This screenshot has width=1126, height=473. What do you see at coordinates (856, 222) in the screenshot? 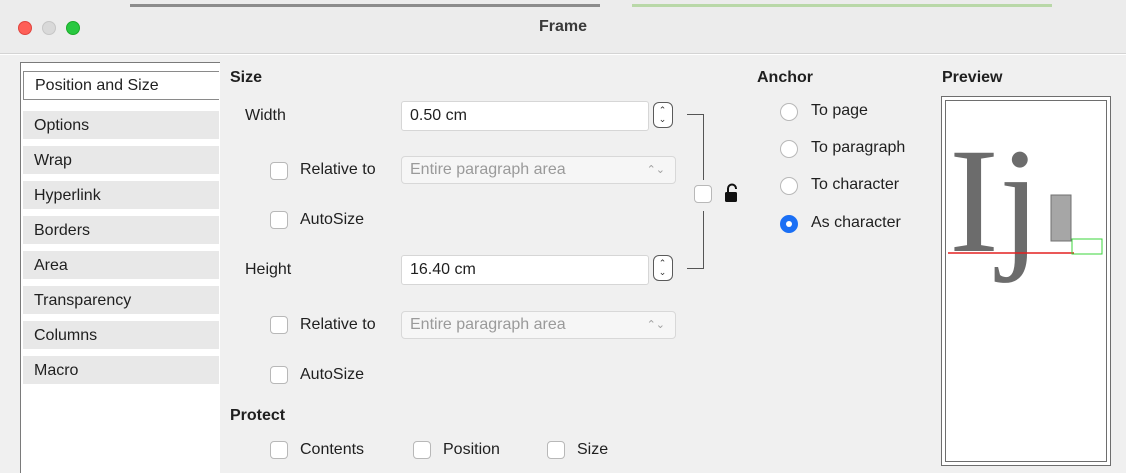
I see `anchor-as-character-label: As character` at bounding box center [856, 222].